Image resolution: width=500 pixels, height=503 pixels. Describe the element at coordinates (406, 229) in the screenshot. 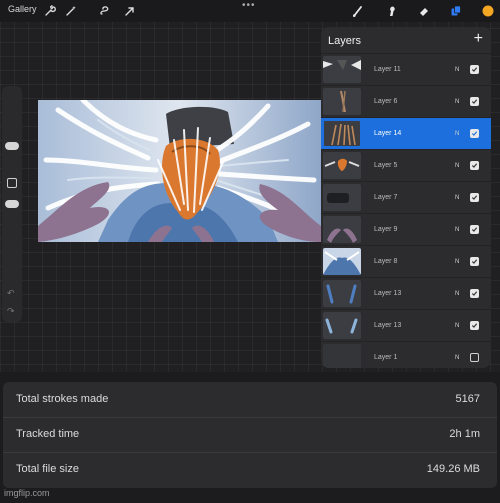

I see `layer-row: Layer 9 N` at that location.